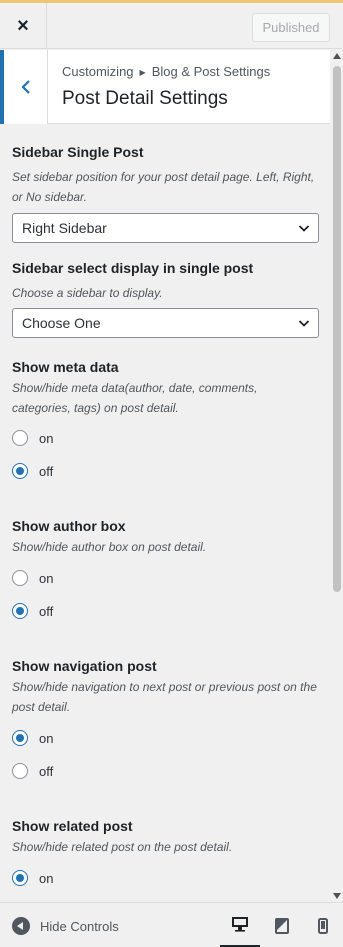 The image size is (343, 947). I want to click on mobile-preview-button, so click(323, 925).